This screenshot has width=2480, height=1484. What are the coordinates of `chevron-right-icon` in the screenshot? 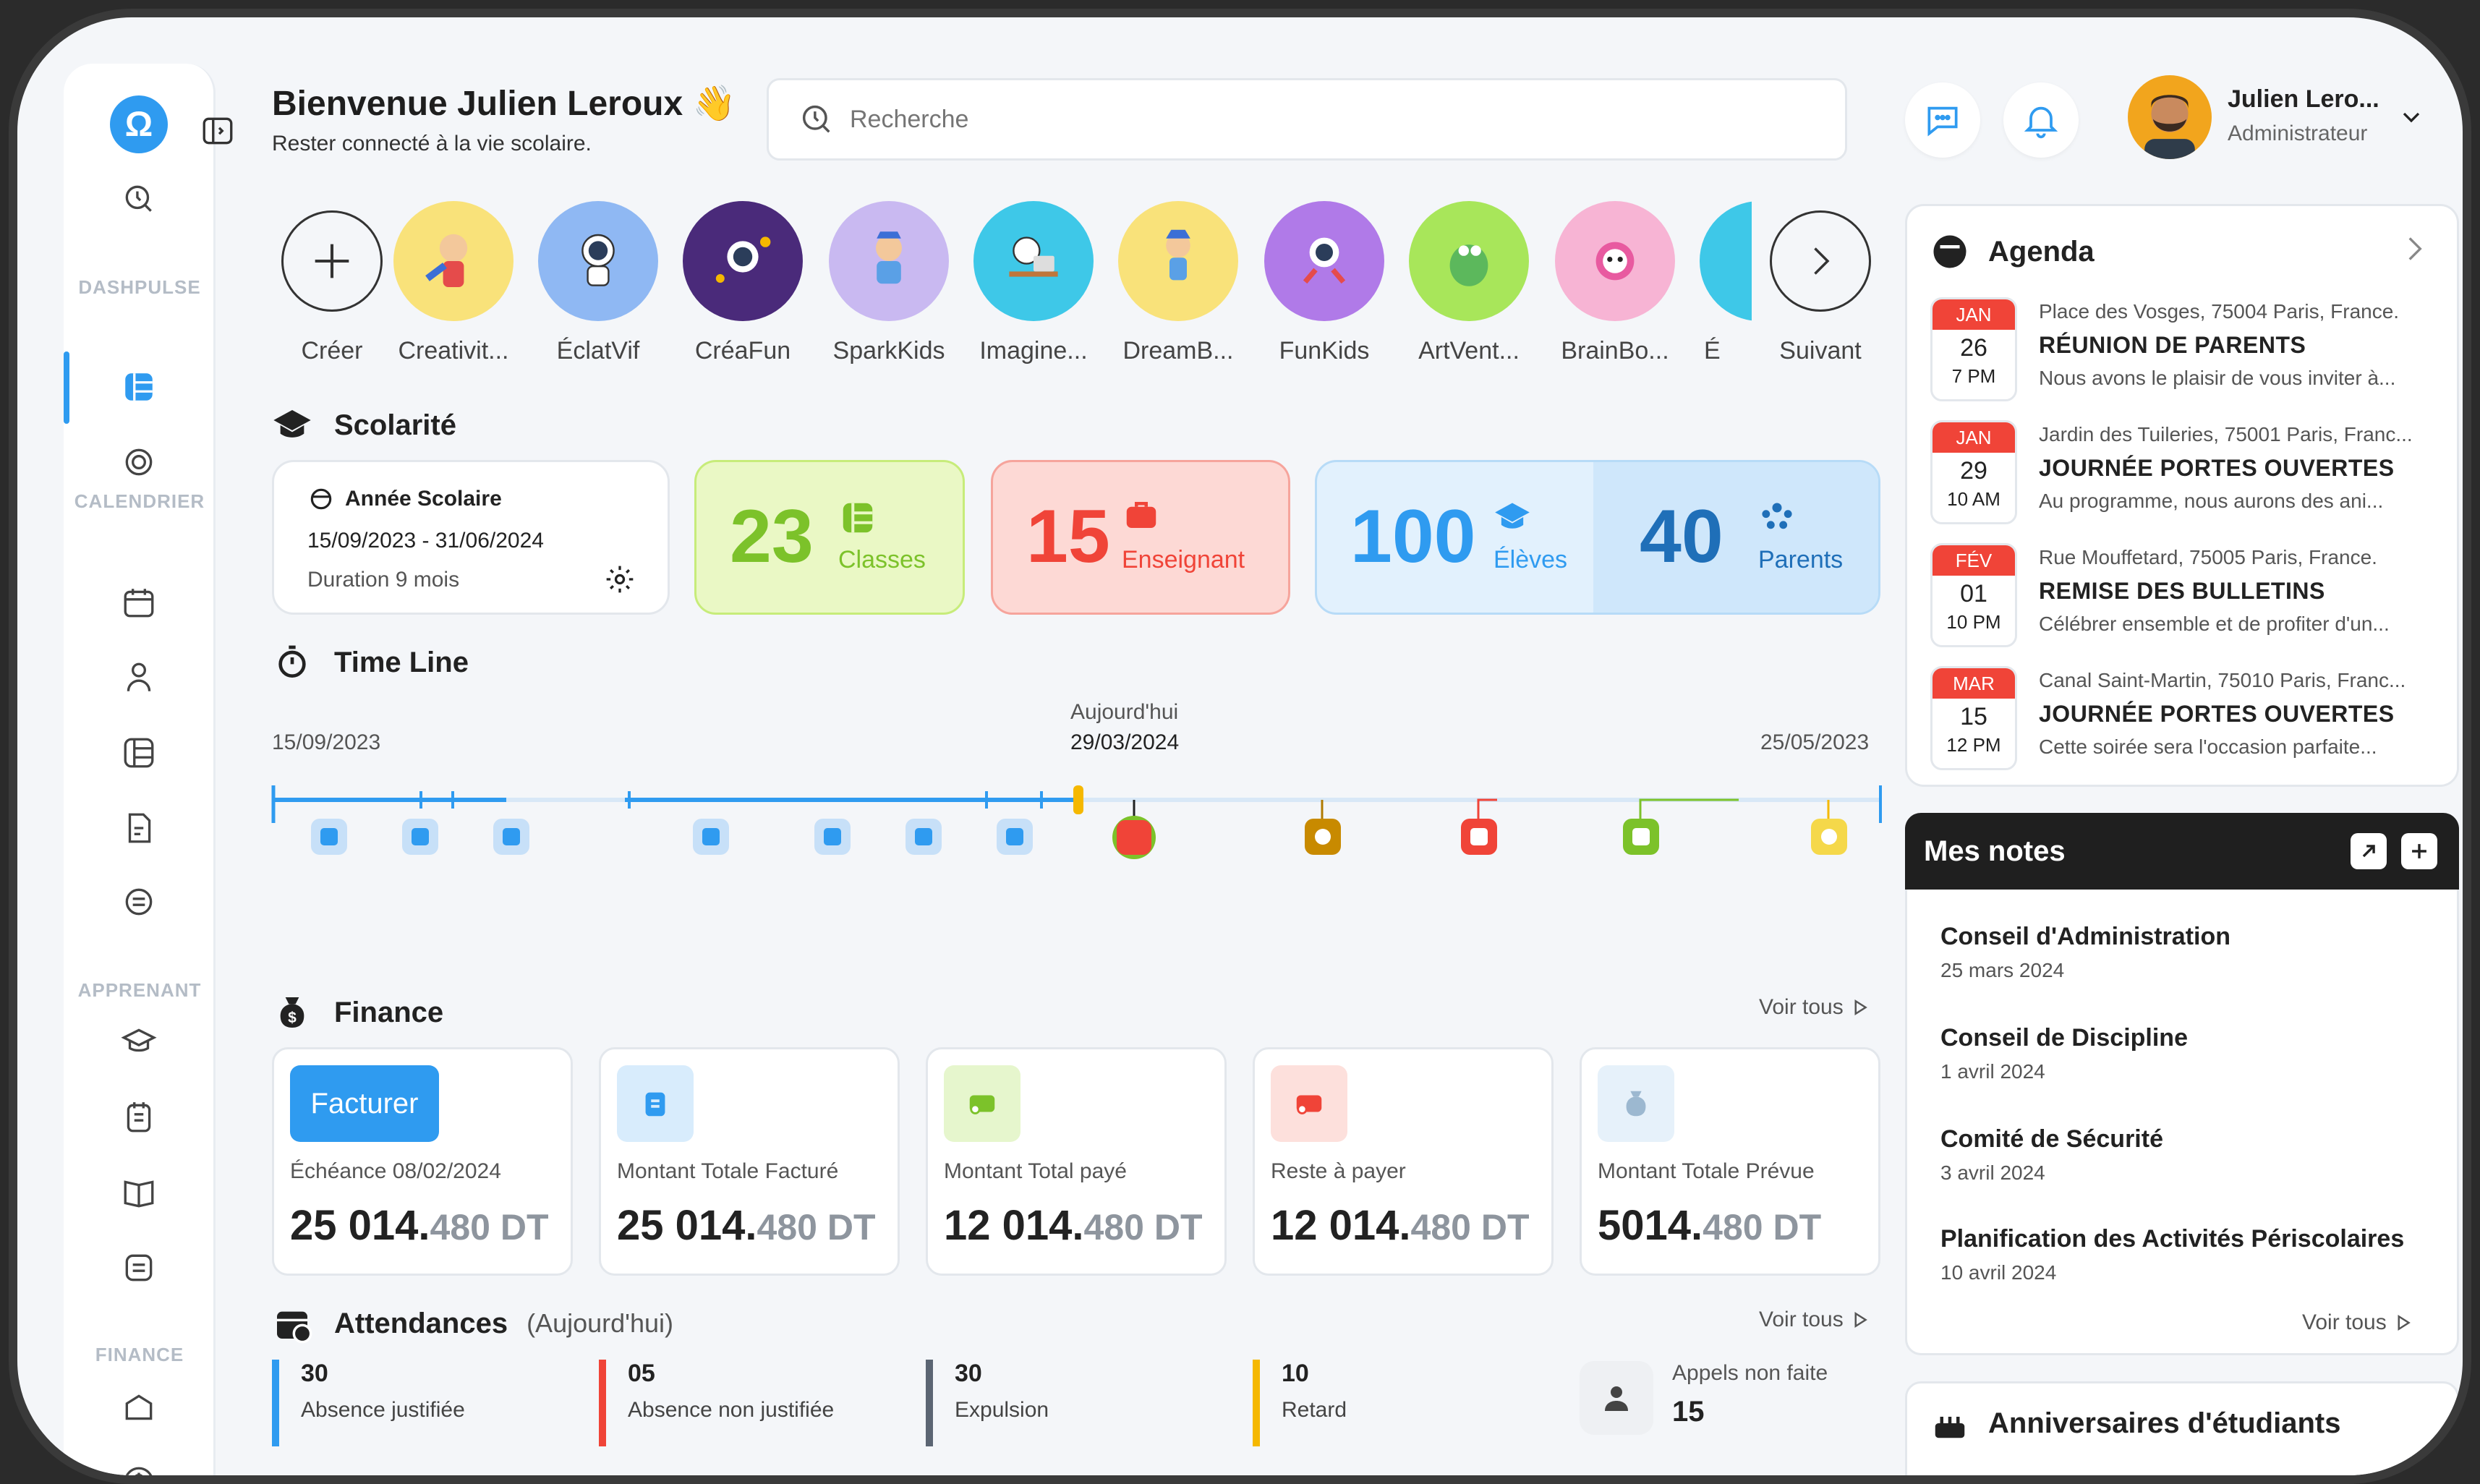 It's located at (1820, 261).